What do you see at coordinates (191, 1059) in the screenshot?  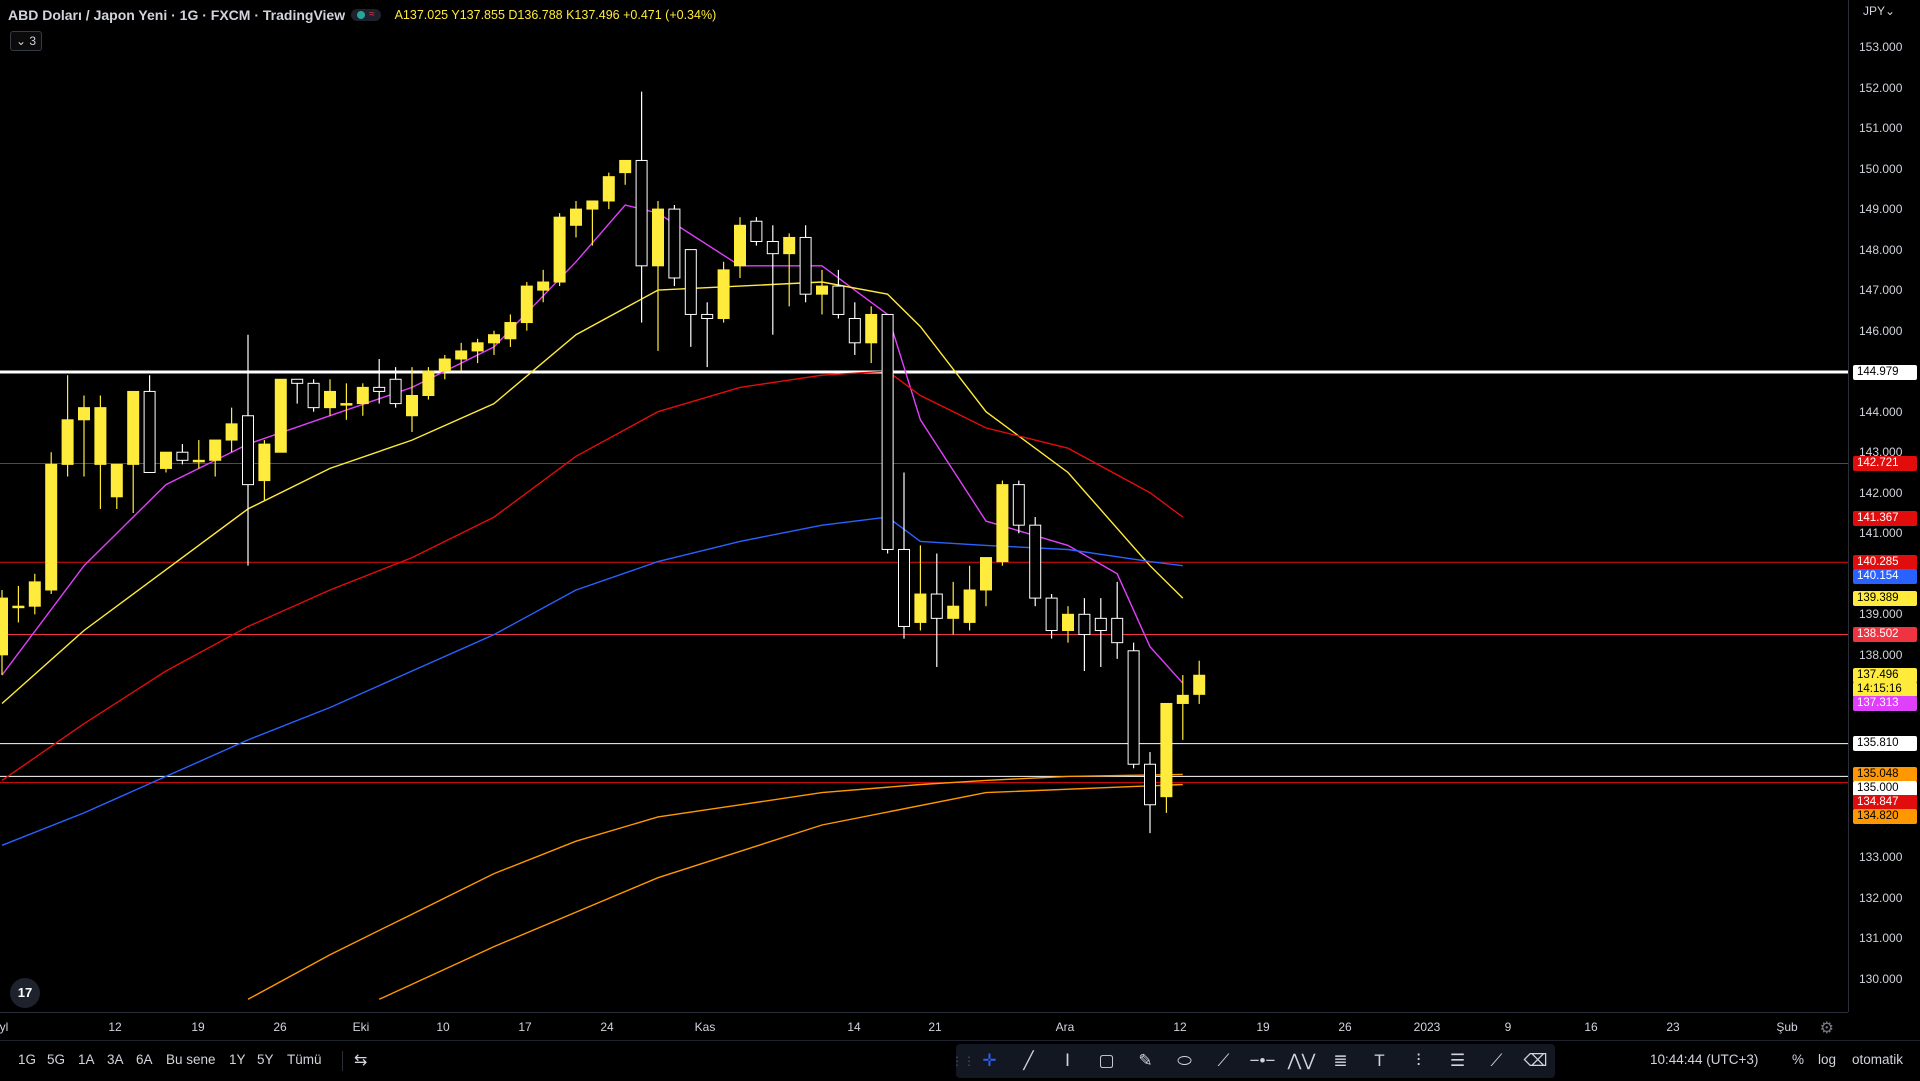 I see `range-ytd-button: Bu sene` at bounding box center [191, 1059].